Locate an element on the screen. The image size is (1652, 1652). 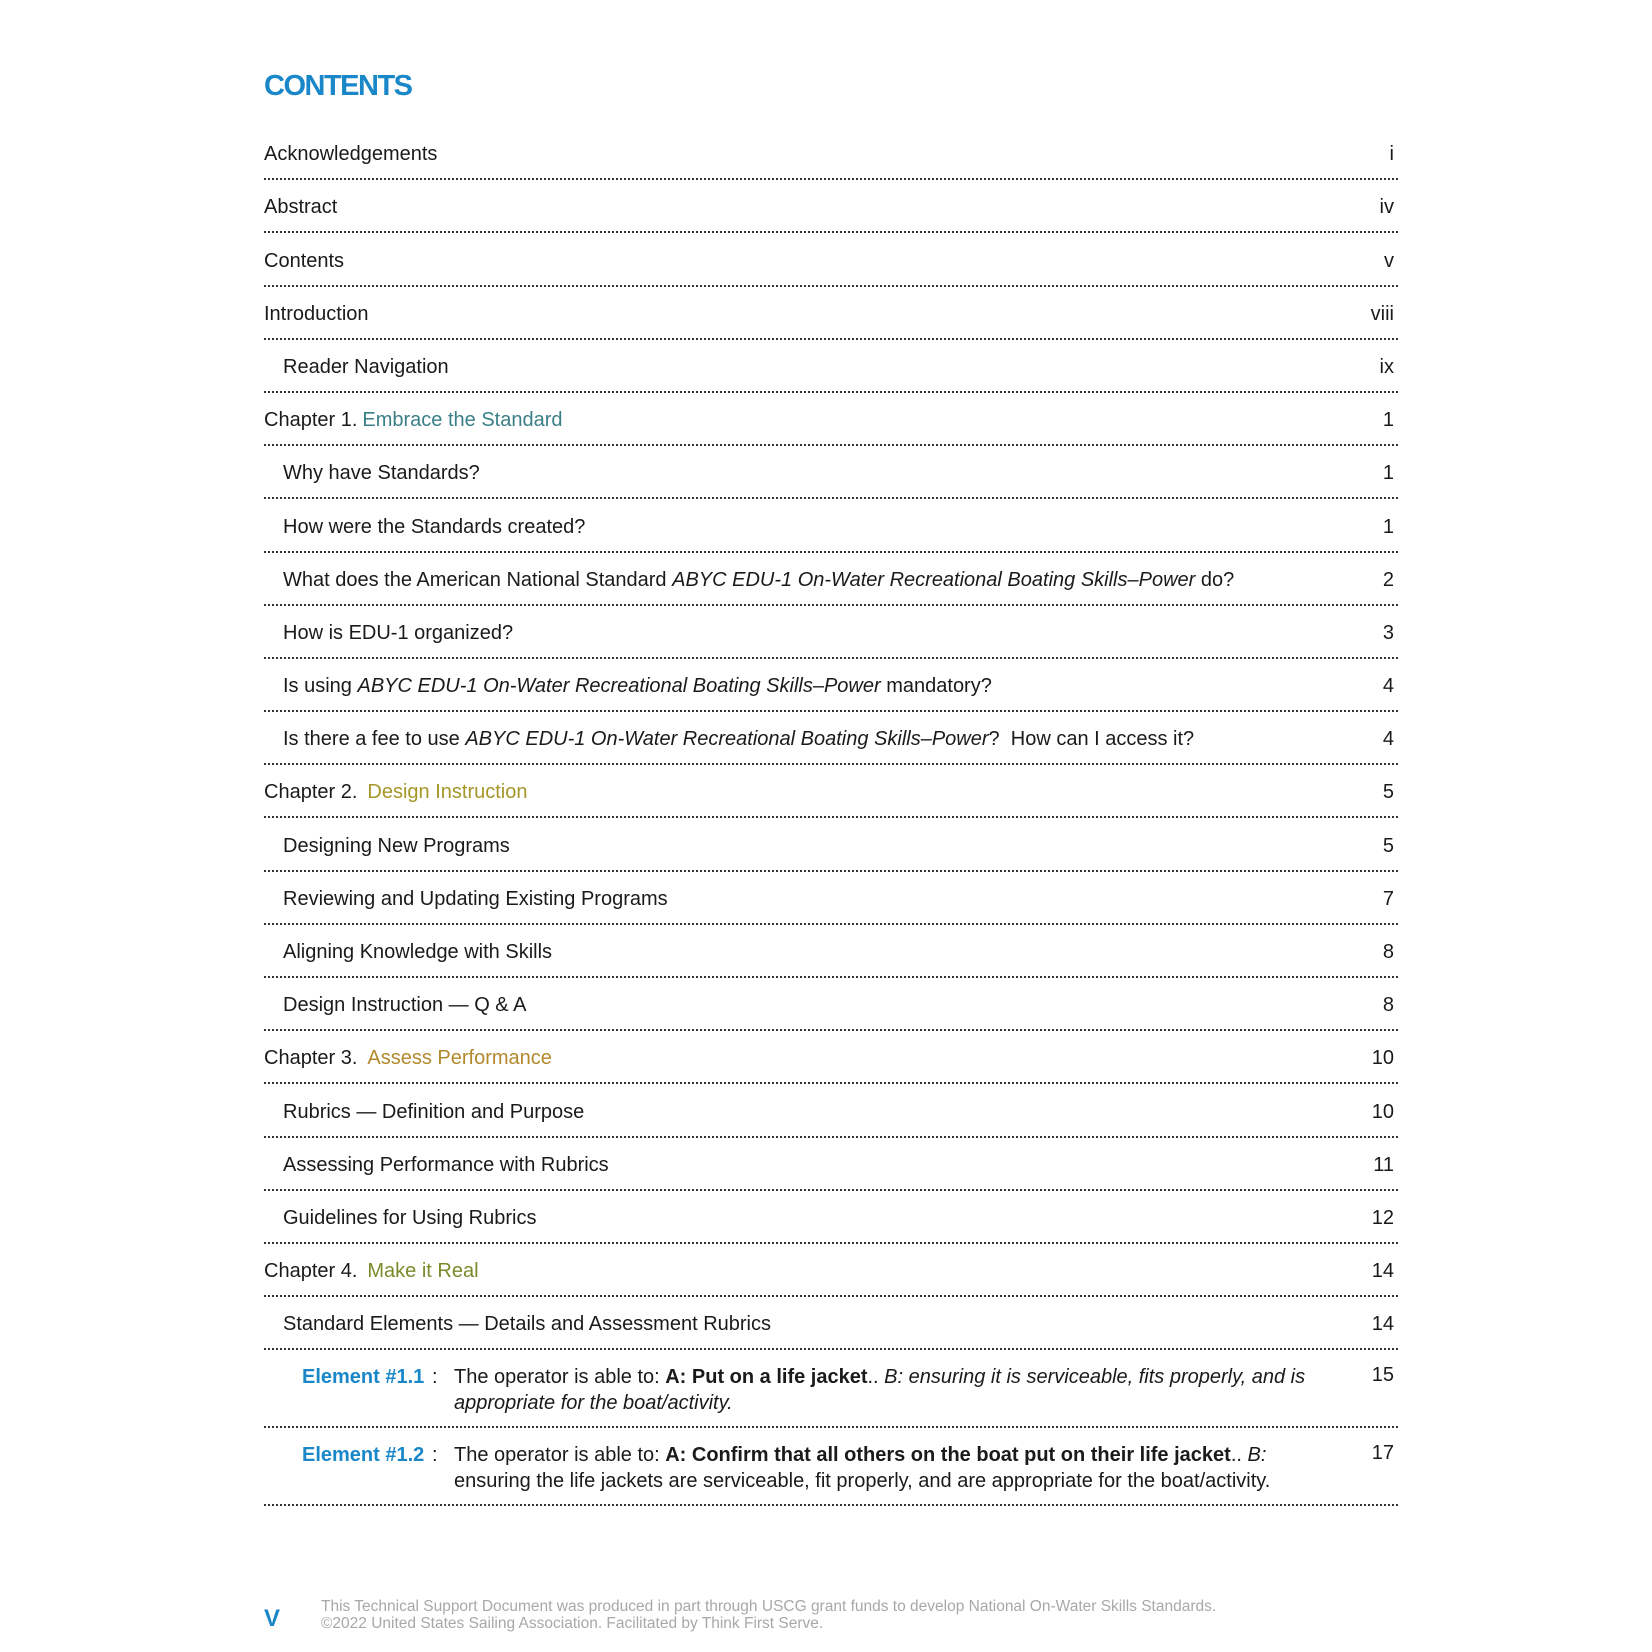
toc-entry-label: Contents is located at coordinates (304, 260).